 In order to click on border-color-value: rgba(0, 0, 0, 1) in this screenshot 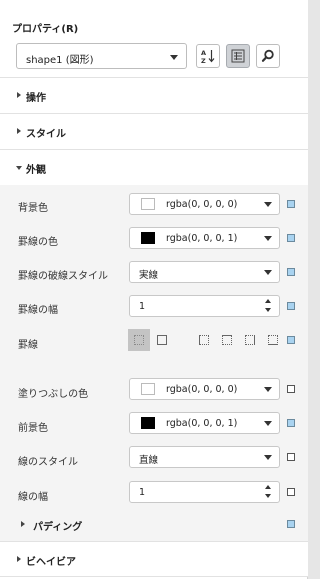, I will do `click(202, 238)`.